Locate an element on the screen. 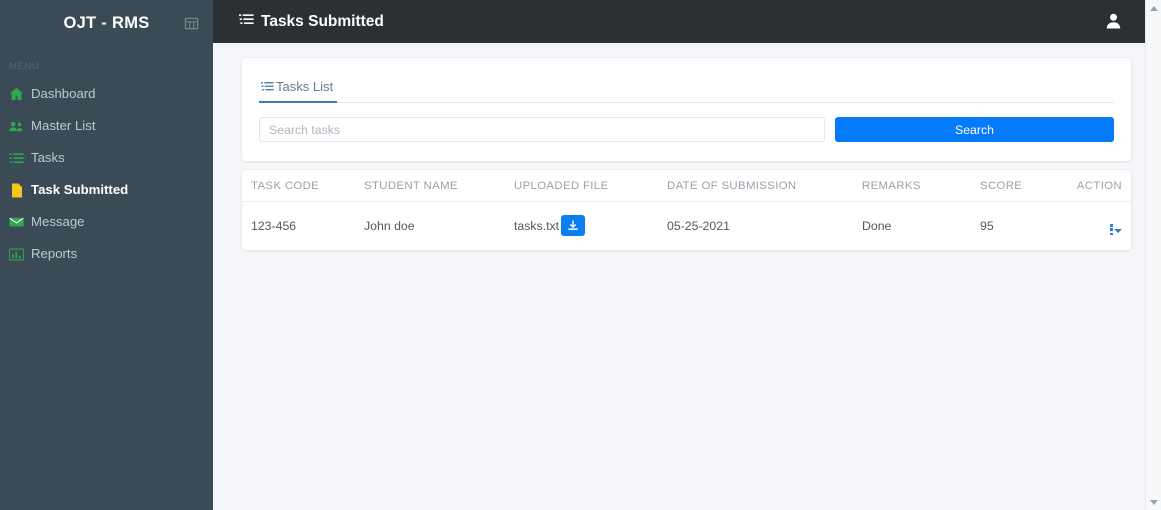  sidebar-item-reports: Reports is located at coordinates (106, 254).